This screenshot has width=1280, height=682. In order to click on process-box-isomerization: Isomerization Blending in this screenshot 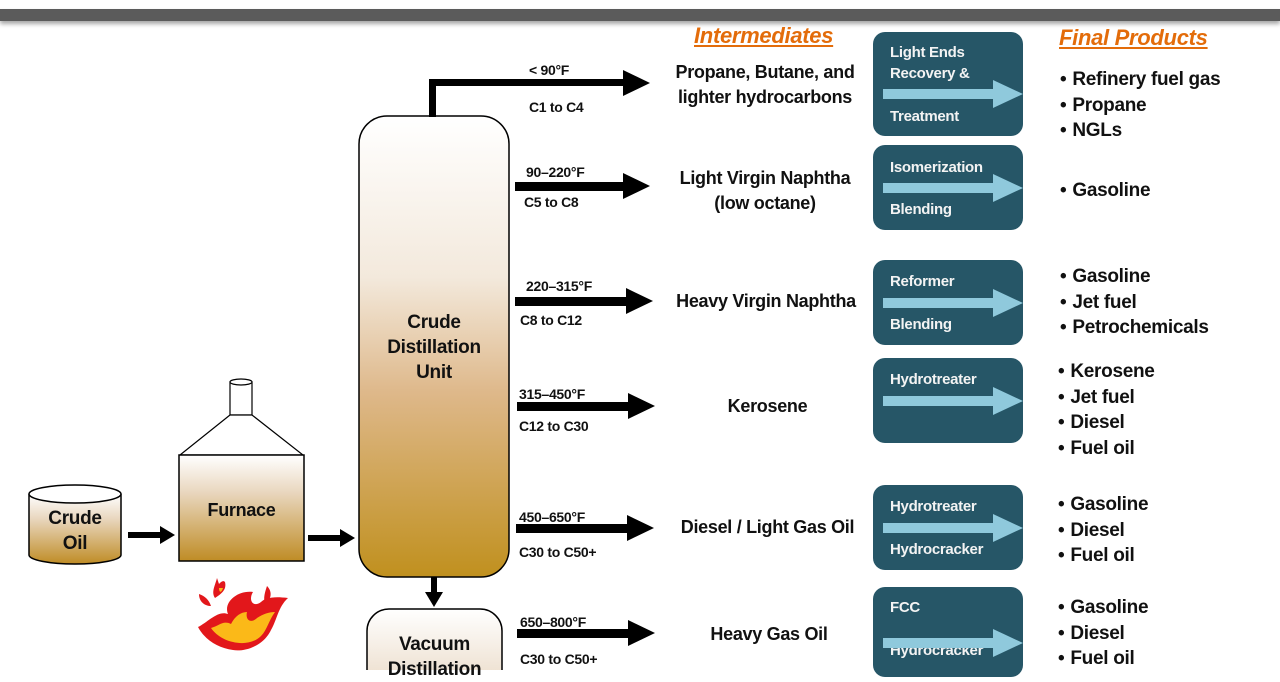, I will do `click(948, 187)`.